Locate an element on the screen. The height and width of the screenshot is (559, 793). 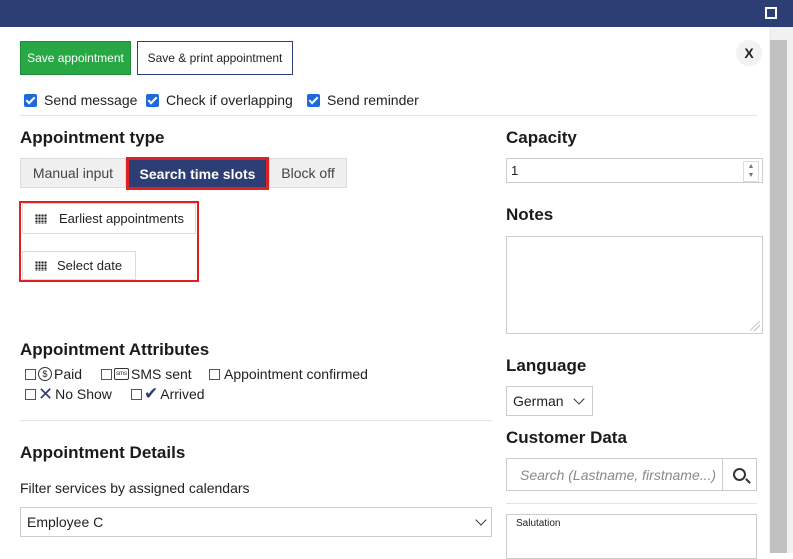
appointment-details-heading: Appointment Details is located at coordinates (103, 452).